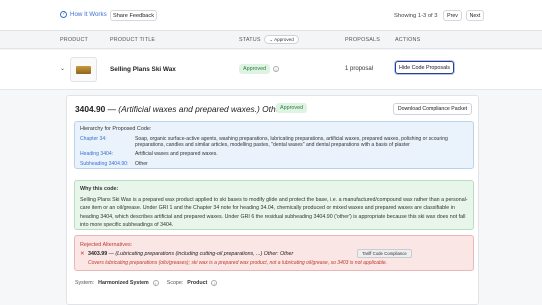 The width and height of the screenshot is (542, 305). Describe the element at coordinates (106, 245) in the screenshot. I see `rejected-title: Rejected Alternatives:` at that location.